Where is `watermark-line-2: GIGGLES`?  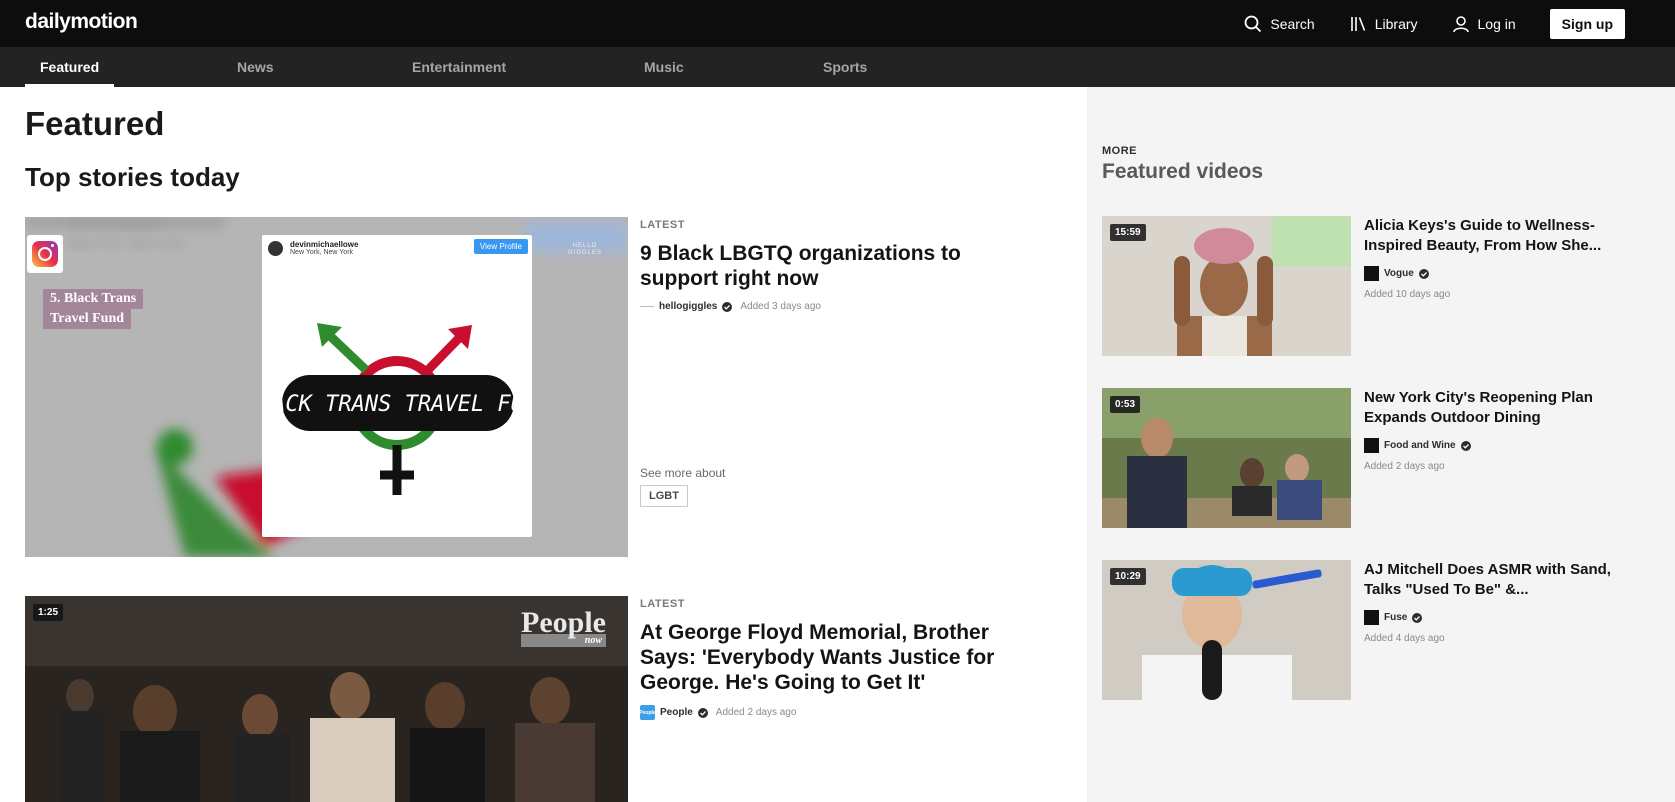
watermark-line-2: GIGGLES is located at coordinates (584, 253).